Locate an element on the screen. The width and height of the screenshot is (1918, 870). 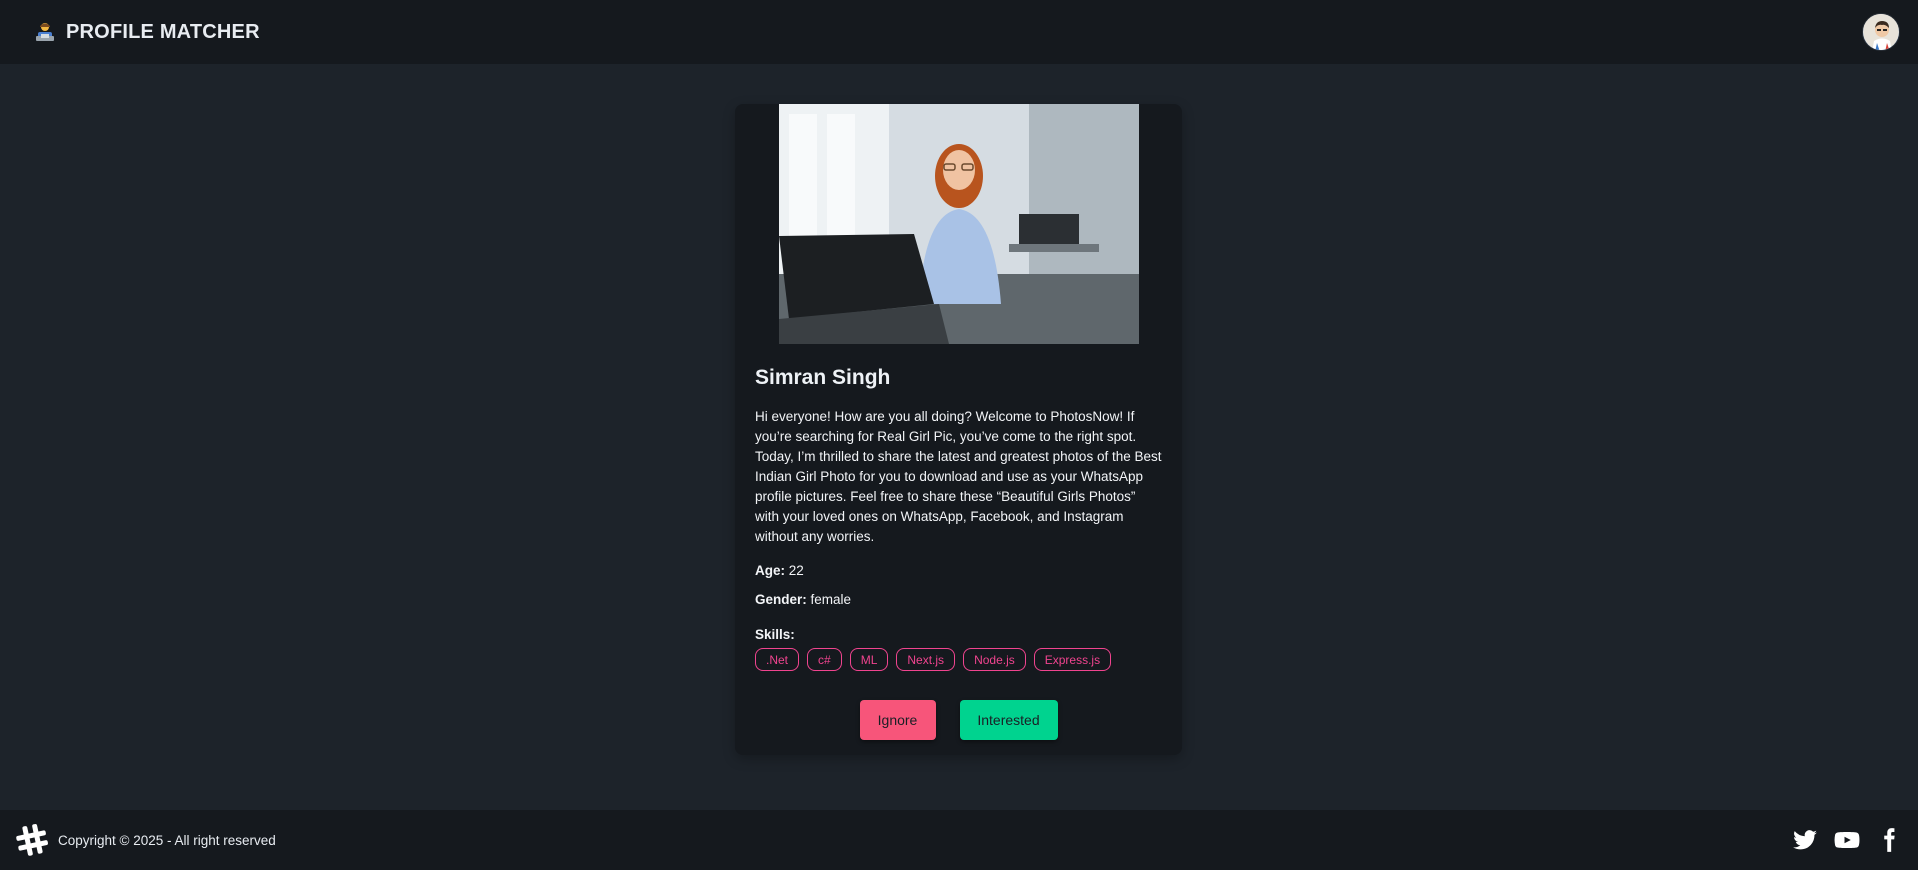
twitter-icon is located at coordinates (1805, 840).